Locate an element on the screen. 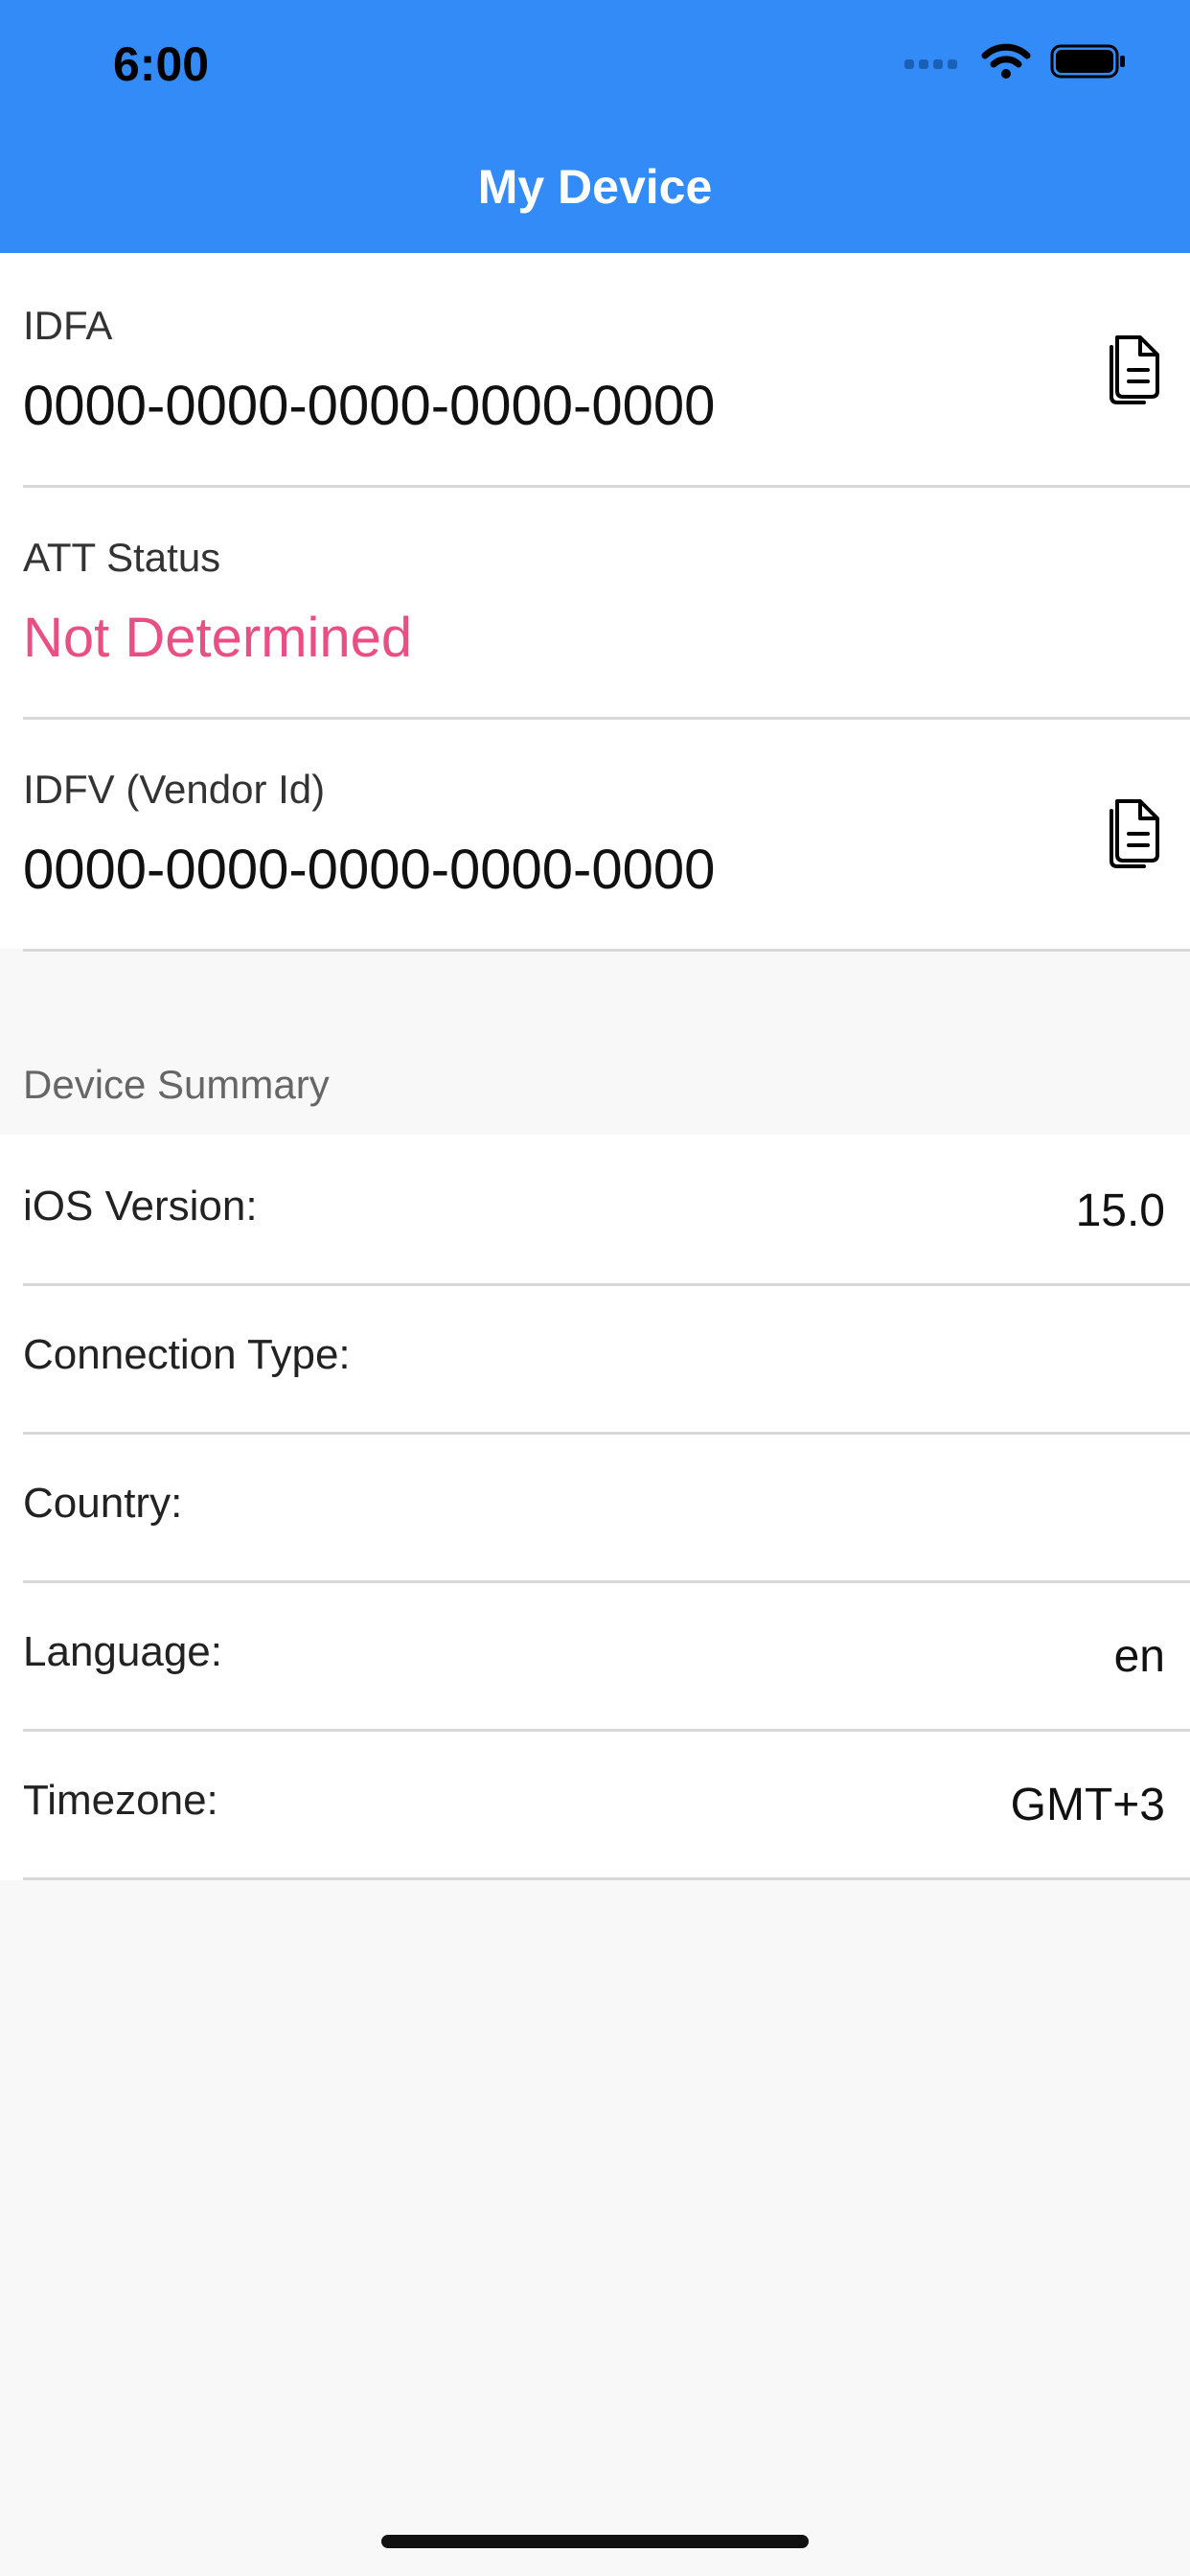 This screenshot has width=1190, height=2576. idfv-label: IDFV (Vendor Id) is located at coordinates (175, 789).